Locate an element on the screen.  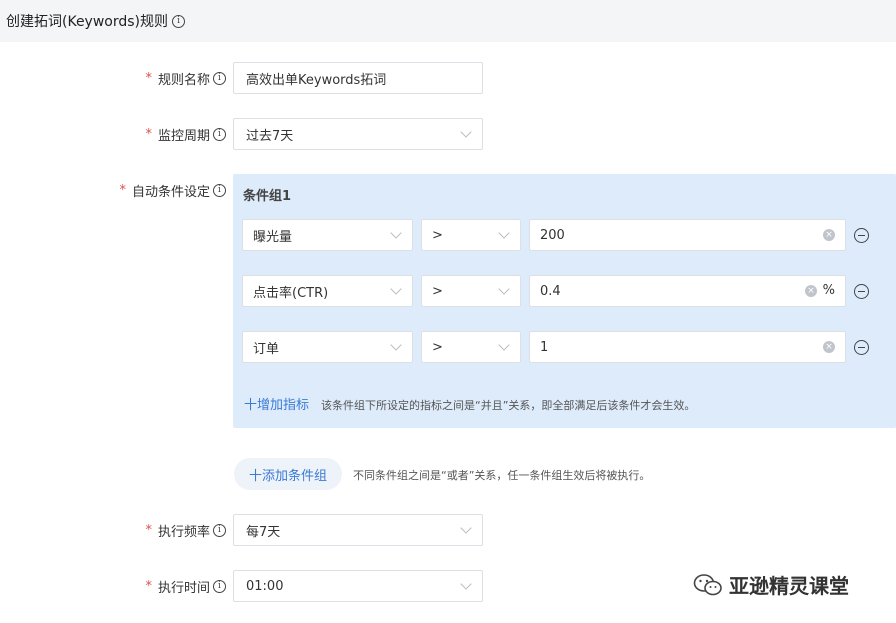
value-input: 200 × is located at coordinates (687, 235).